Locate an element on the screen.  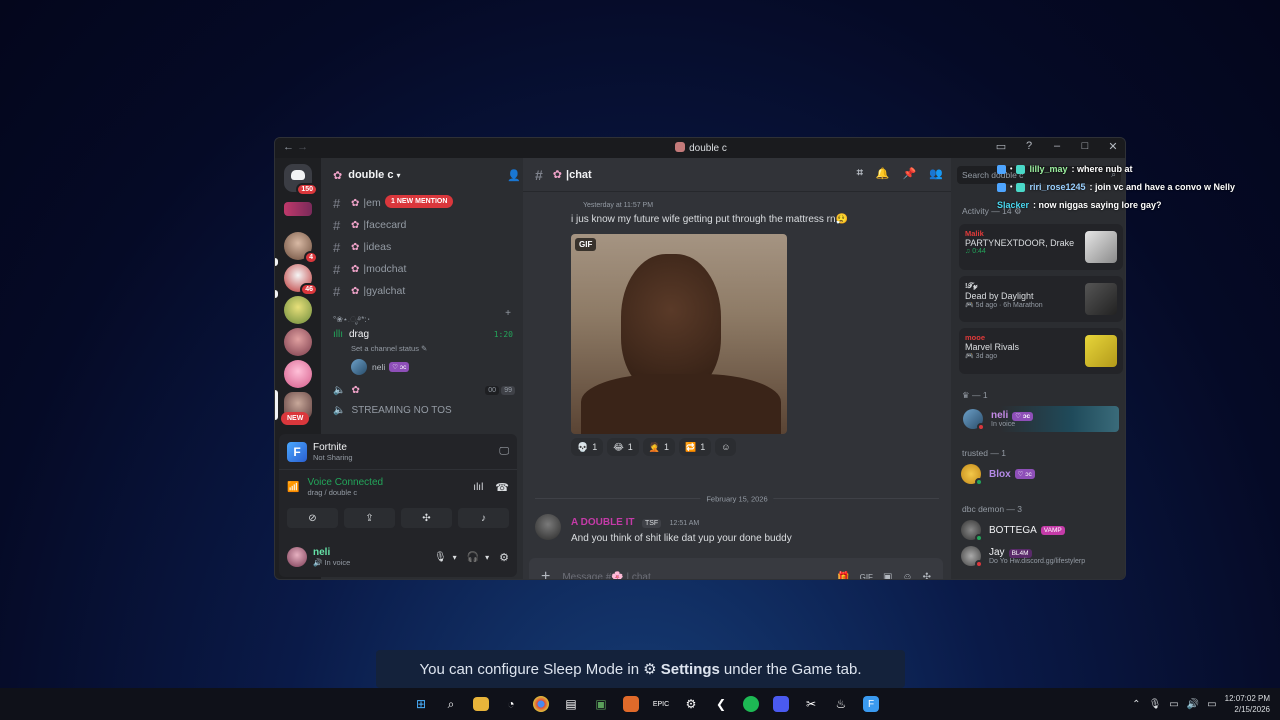
spotify-icon is located at coordinates (751, 704).